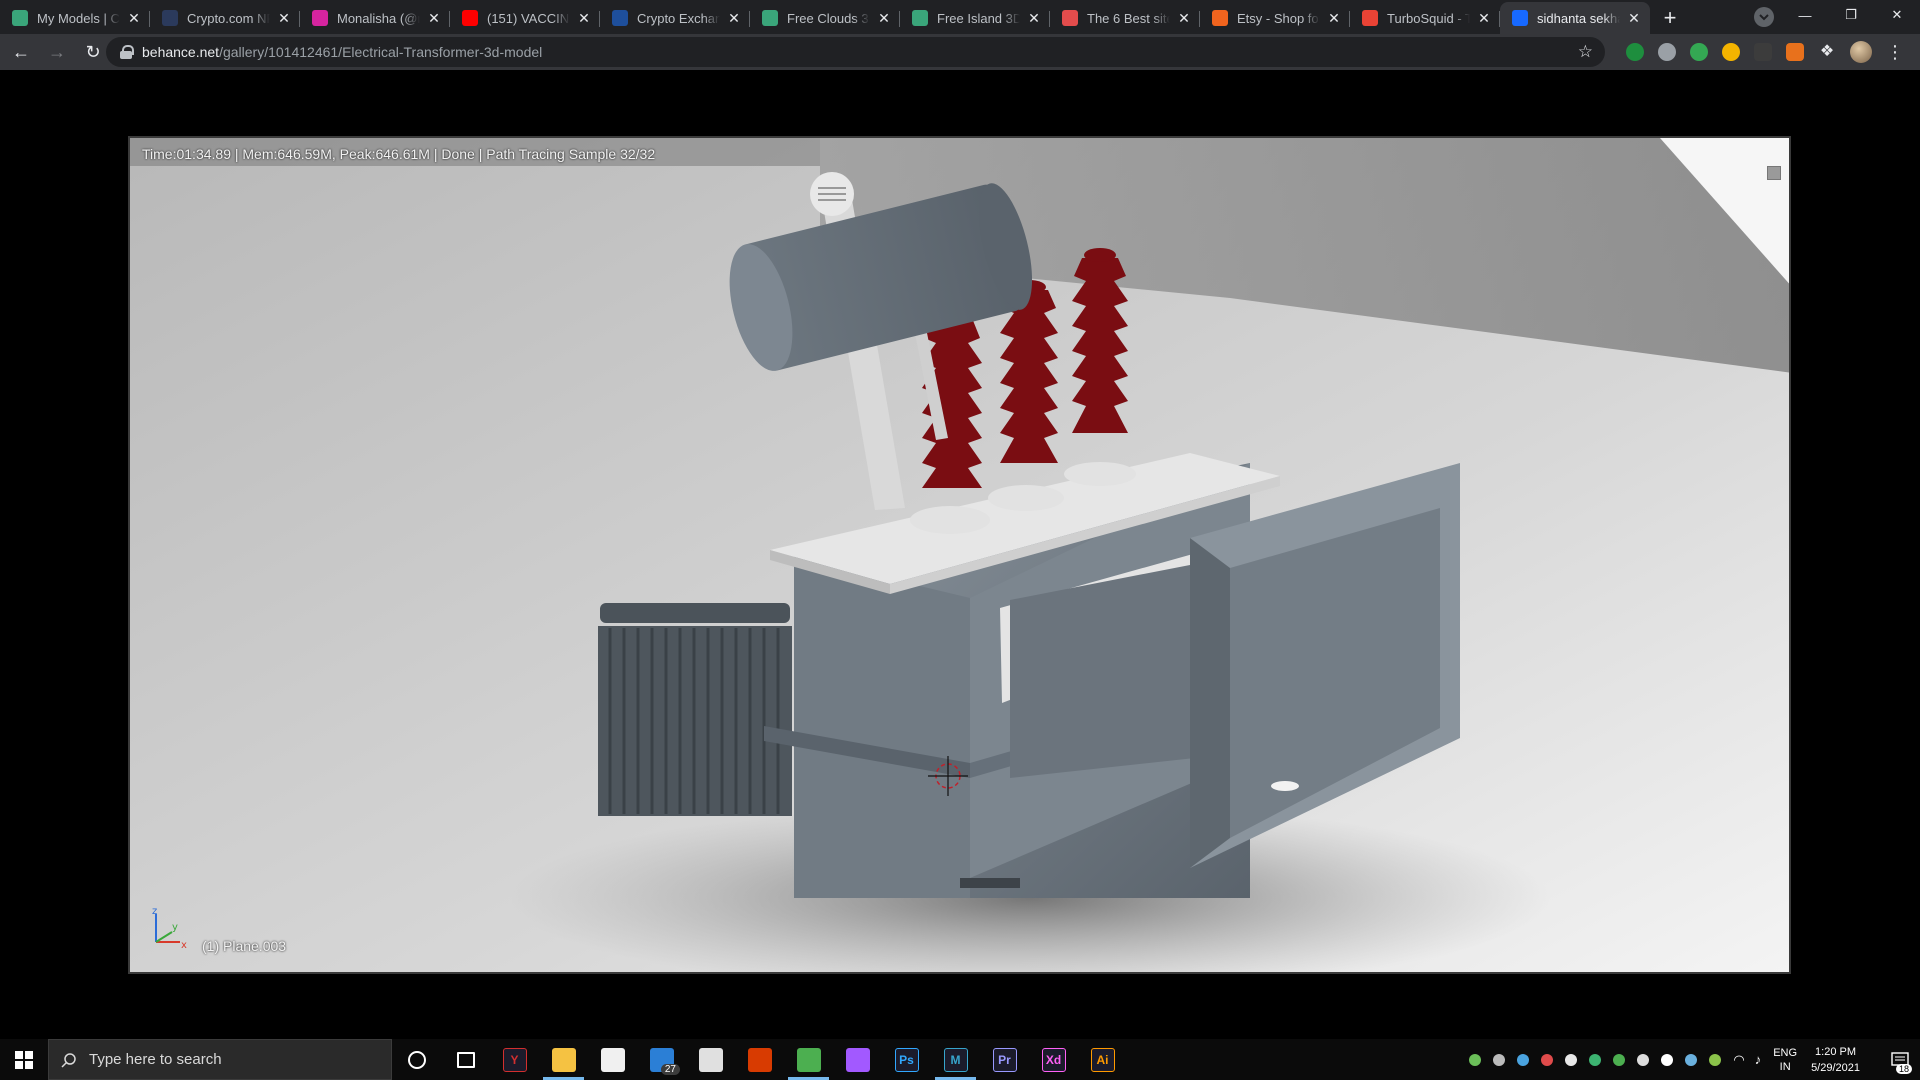 The width and height of the screenshot is (1920, 1080). I want to click on taskbar-maya-button: M, so click(955, 1059).